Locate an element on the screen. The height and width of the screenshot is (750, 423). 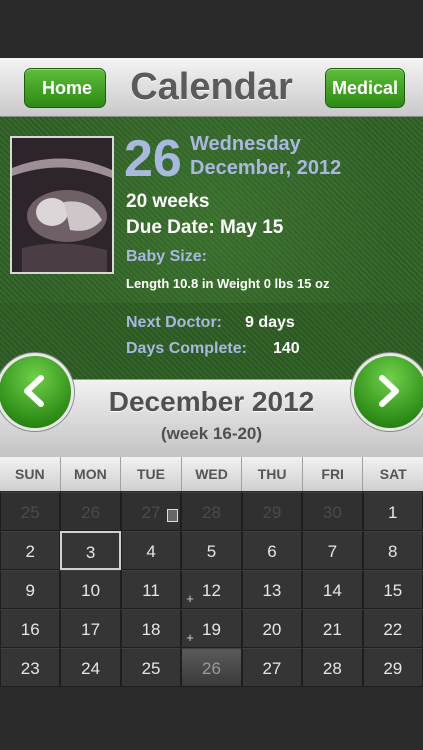
calendar-day-cell: 12 + is located at coordinates (211, 589).